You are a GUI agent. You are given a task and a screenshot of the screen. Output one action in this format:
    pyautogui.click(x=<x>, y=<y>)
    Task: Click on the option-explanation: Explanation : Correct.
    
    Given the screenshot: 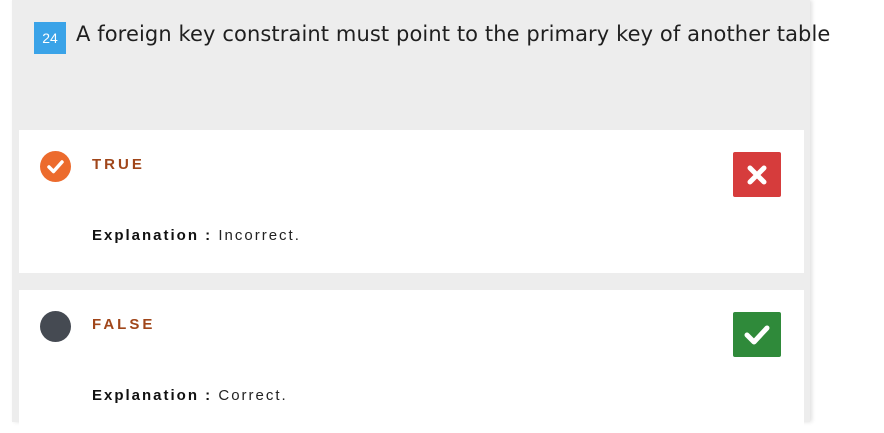 What is the action you would take?
    pyautogui.click(x=190, y=395)
    